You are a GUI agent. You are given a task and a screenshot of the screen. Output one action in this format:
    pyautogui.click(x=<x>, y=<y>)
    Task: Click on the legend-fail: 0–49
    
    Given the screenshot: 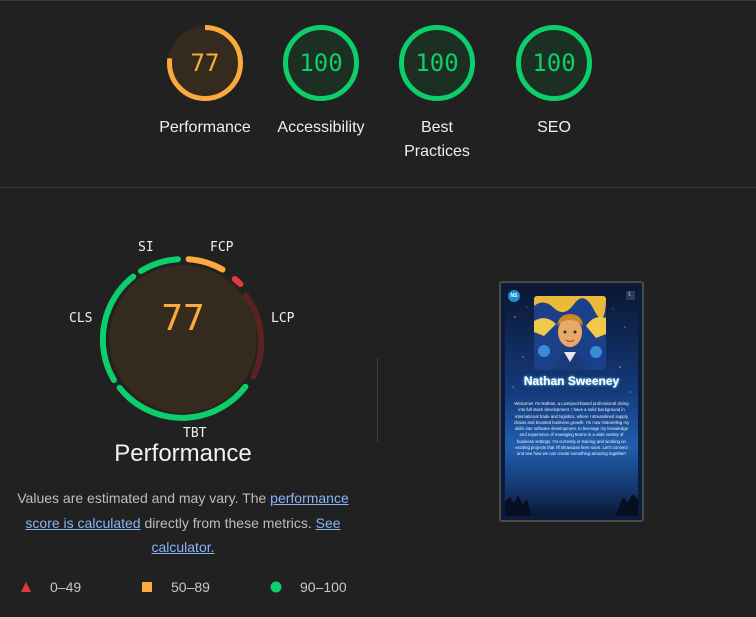 What is the action you would take?
    pyautogui.click(x=51, y=587)
    